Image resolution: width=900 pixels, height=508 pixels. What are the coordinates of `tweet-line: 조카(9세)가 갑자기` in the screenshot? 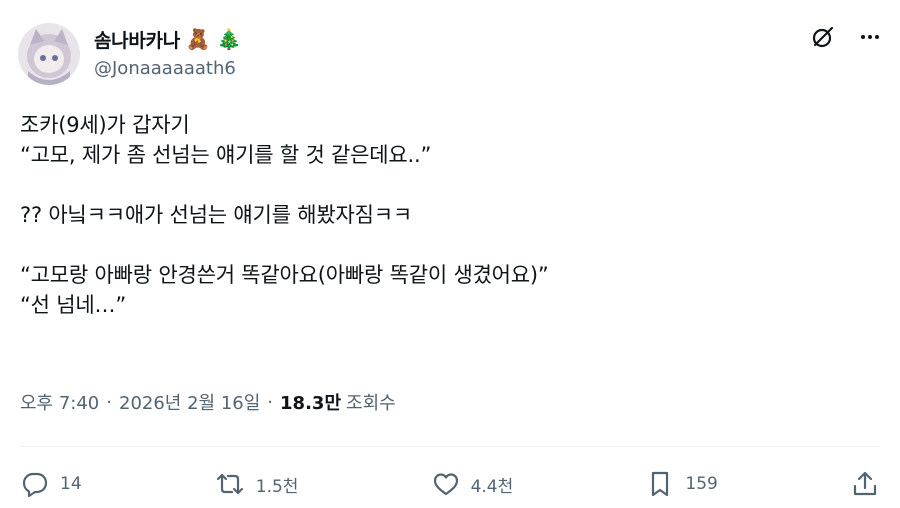 It's located at (105, 125).